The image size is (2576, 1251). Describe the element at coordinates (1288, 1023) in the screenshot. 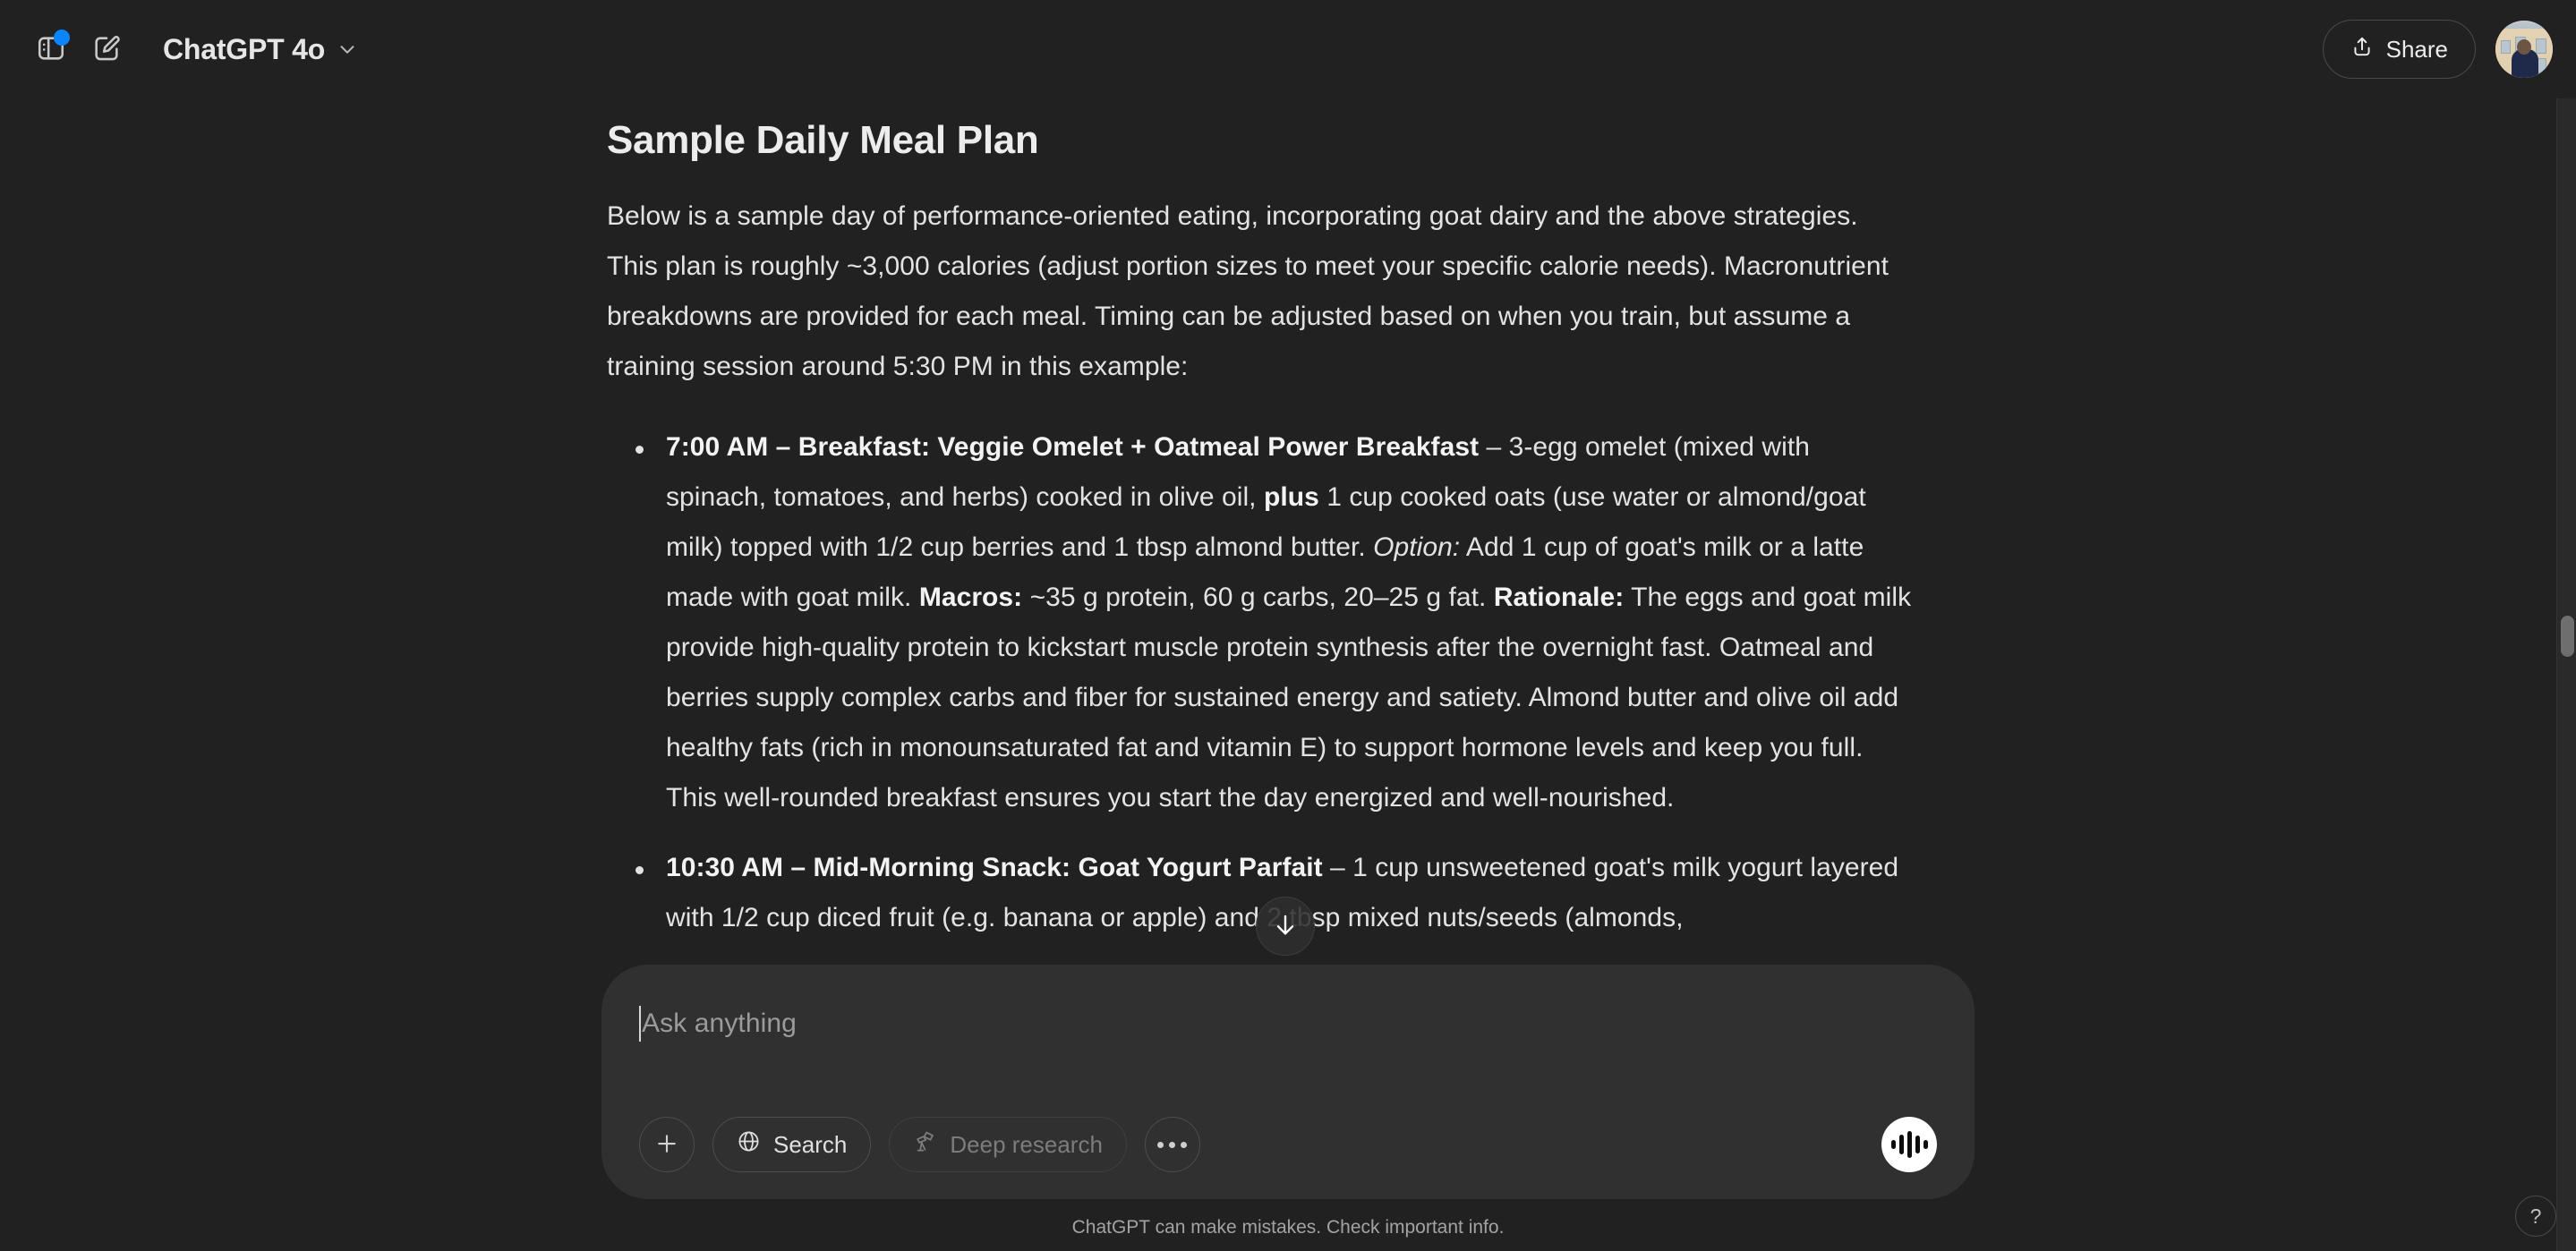

I see `composer-input-row: Ask anything` at that location.